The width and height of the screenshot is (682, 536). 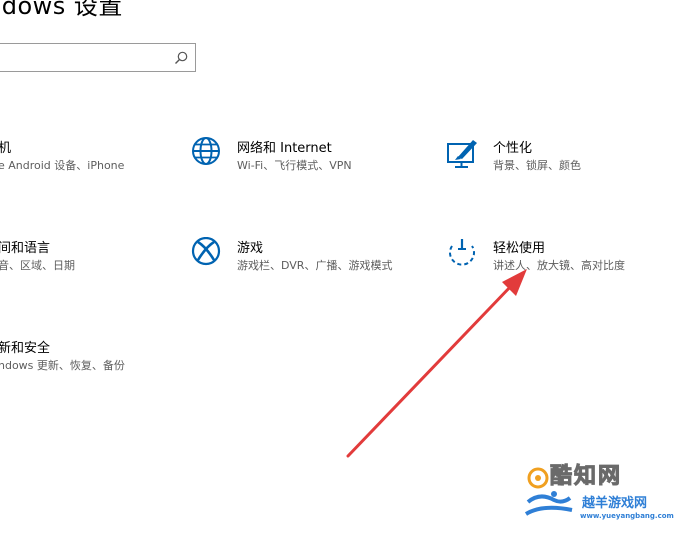 I want to click on page-title: ndows 设置, so click(x=61, y=10).